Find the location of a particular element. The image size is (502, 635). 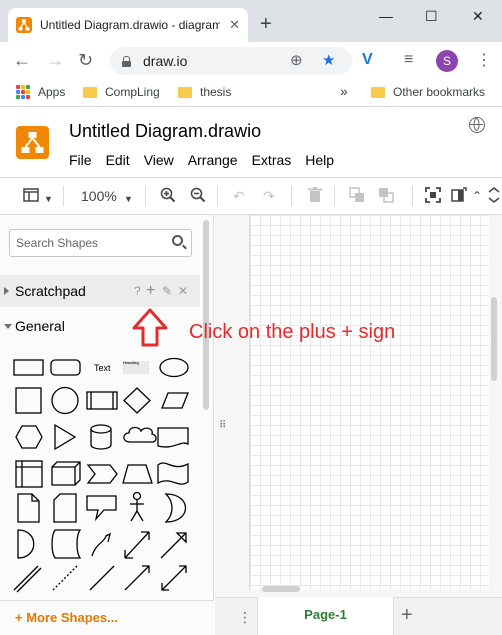

shape-line is located at coordinates (102, 578).